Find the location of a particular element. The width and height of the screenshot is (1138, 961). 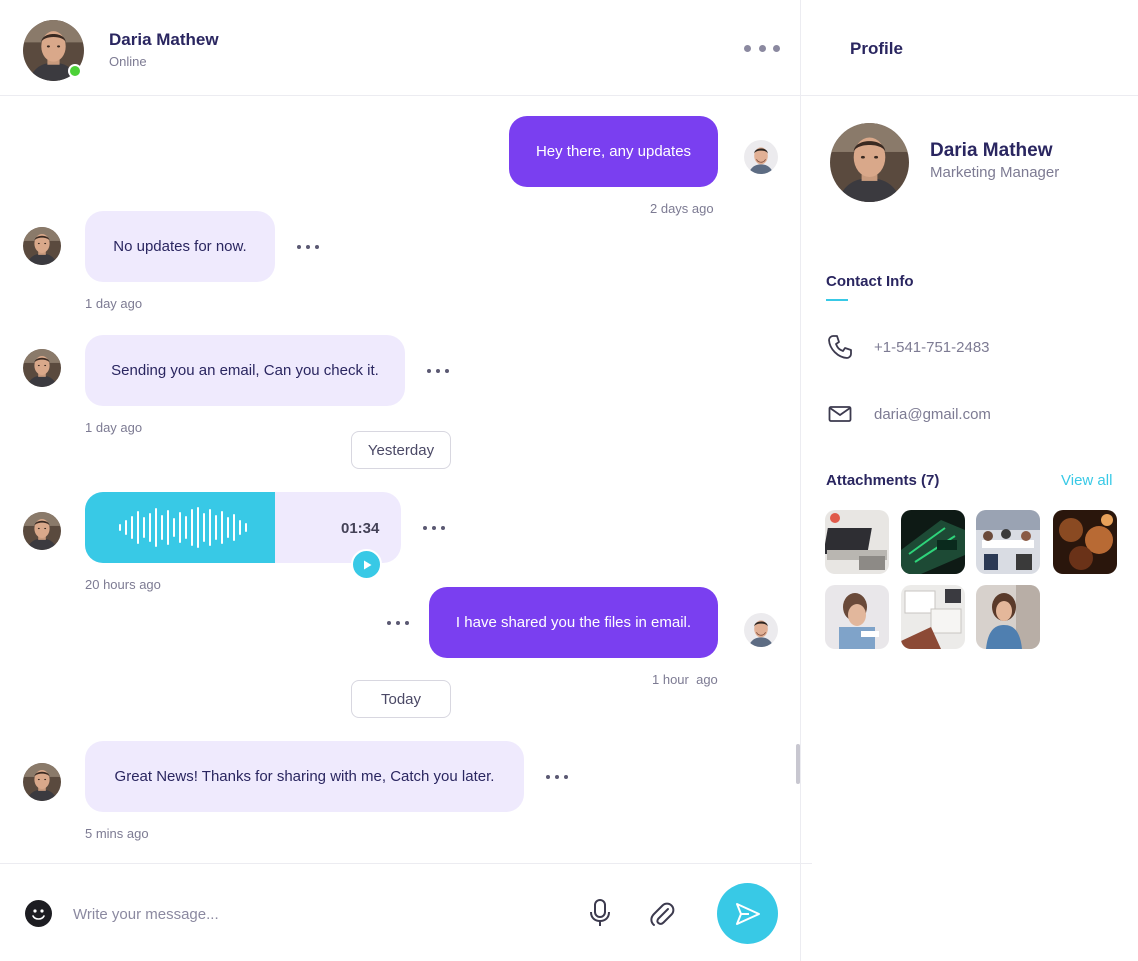

phone-number: +1-541-751-2483 is located at coordinates (932, 347).